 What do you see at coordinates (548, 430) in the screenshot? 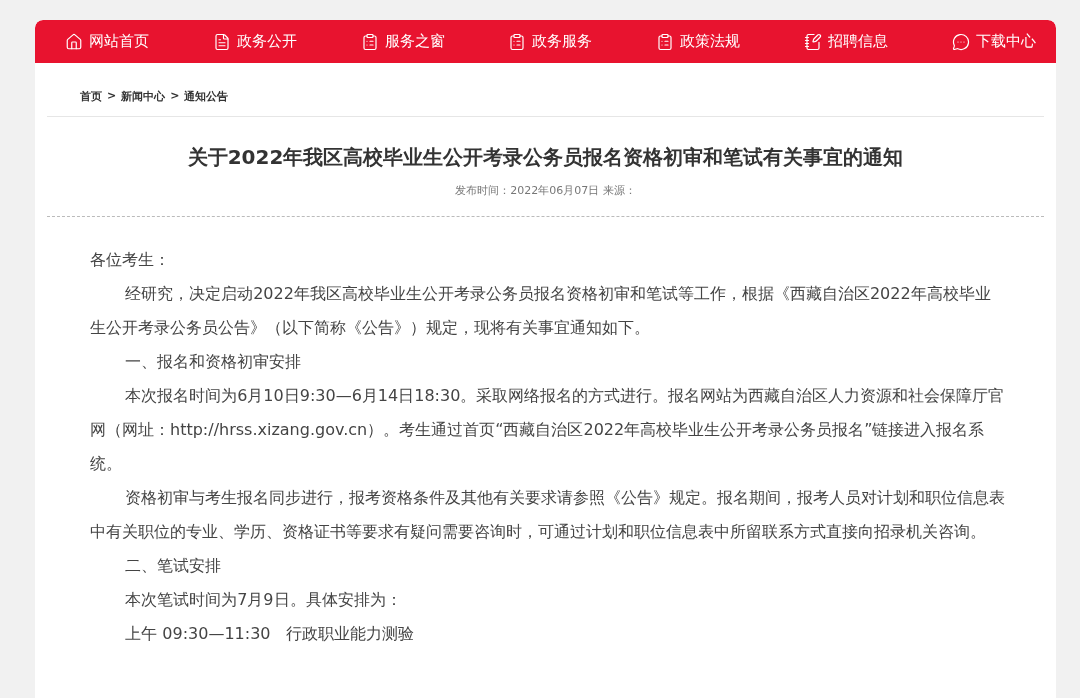
I see `article-paragraph: 本次报名时间为6月10日9:30—6月14日18:30。采取网络报名的方式进行。报名网站为西藏自治区人力资源和社会保障厅官网（网址：http://hrss.xizang.gov.cn）。考生通过首页“西藏自治区2022年高校毕业生公开考录公务员报名”链接进入报名系统。` at bounding box center [548, 430].